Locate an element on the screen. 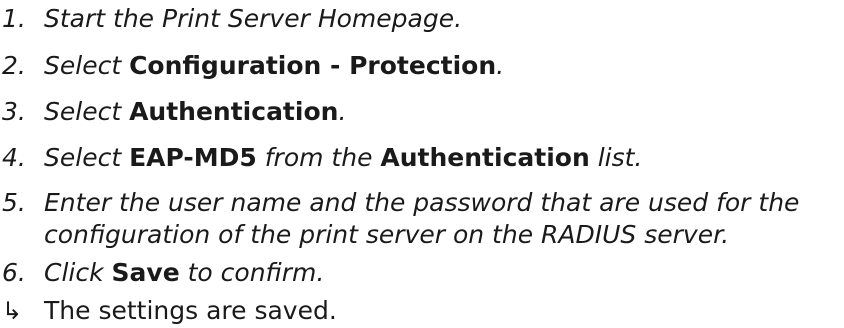  ui-term: EAP-MD5 is located at coordinates (193, 157).